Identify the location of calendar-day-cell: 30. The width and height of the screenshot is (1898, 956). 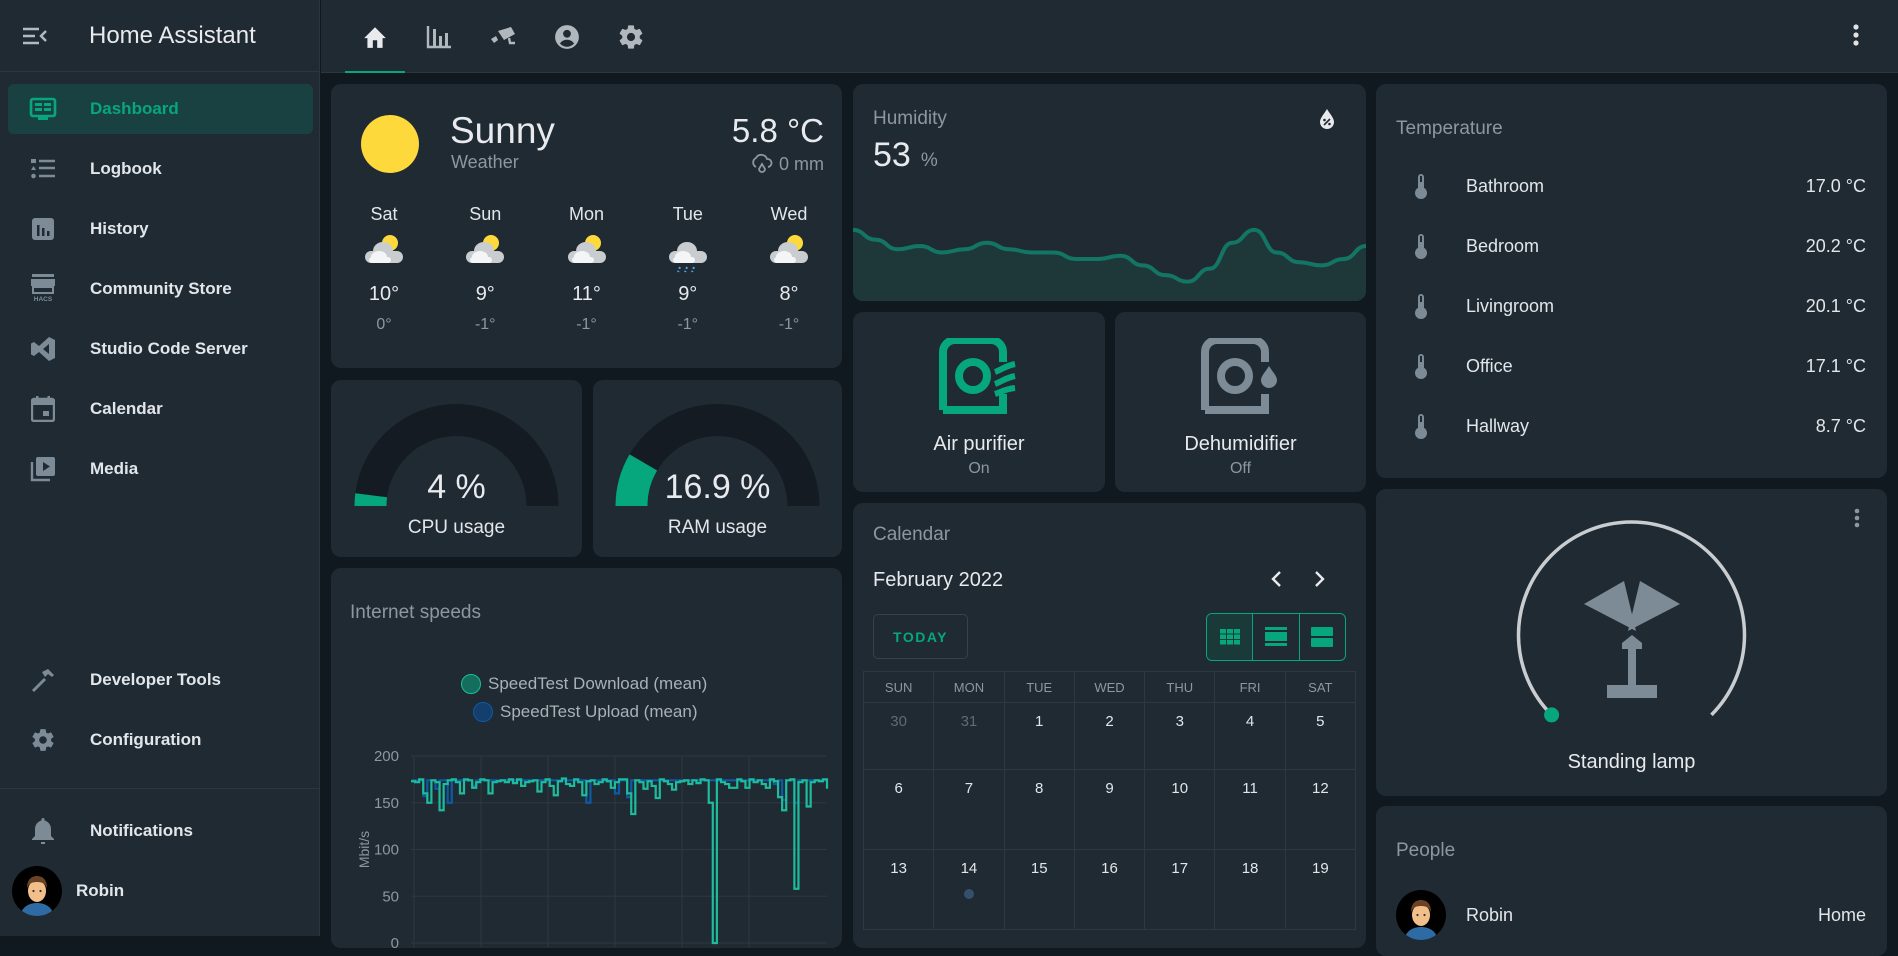
(899, 736).